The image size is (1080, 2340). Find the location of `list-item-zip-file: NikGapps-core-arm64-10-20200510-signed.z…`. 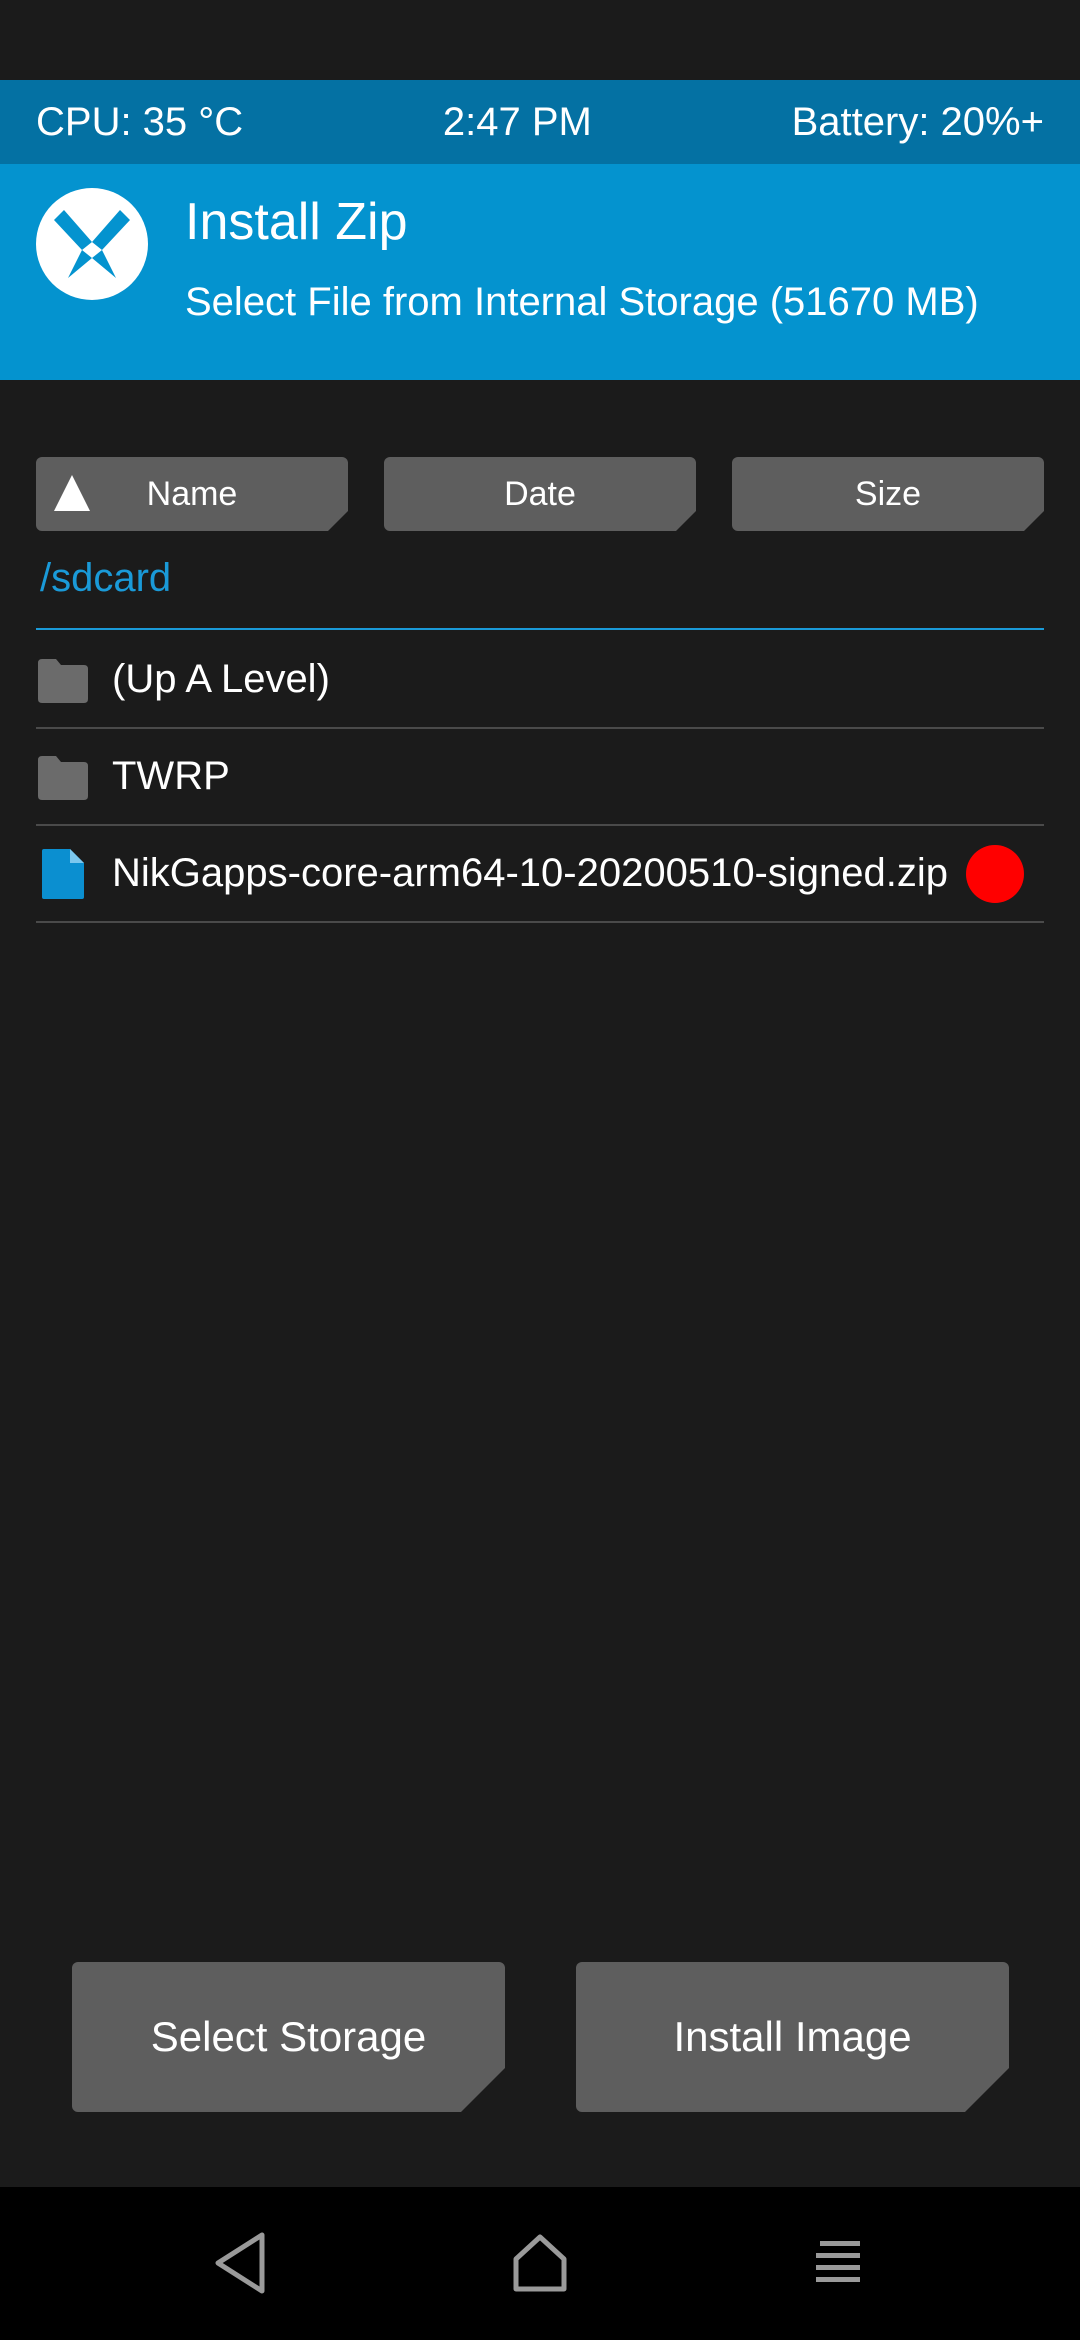

list-item-zip-file: NikGapps-core-arm64-10-20200510-signed.z… is located at coordinates (540, 874).